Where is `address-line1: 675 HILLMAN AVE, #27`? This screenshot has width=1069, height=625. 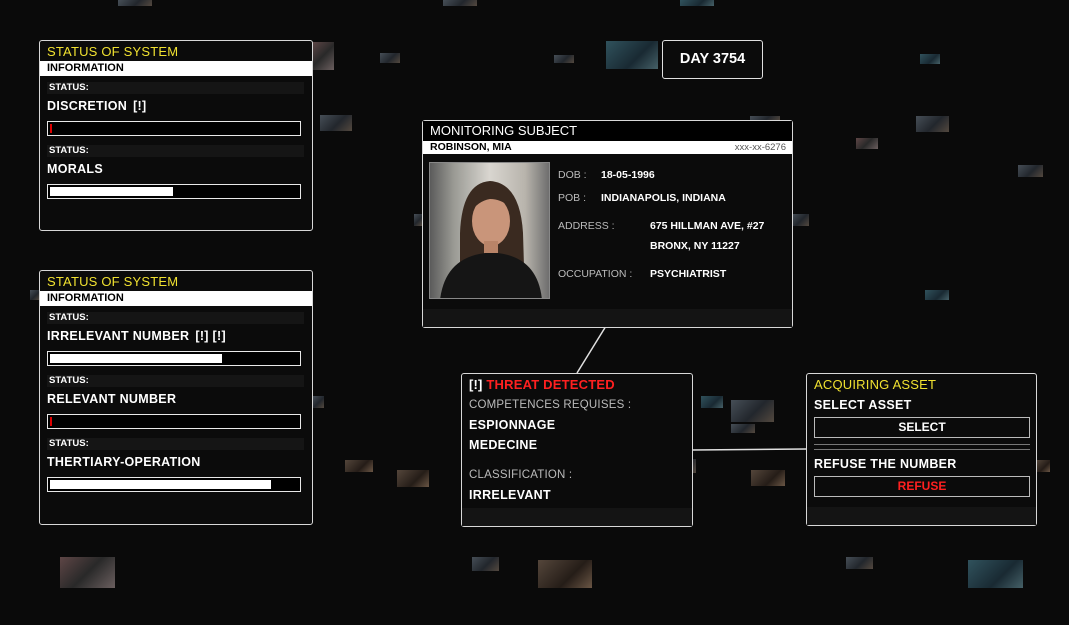 address-line1: 675 HILLMAN AVE, #27 is located at coordinates (707, 226).